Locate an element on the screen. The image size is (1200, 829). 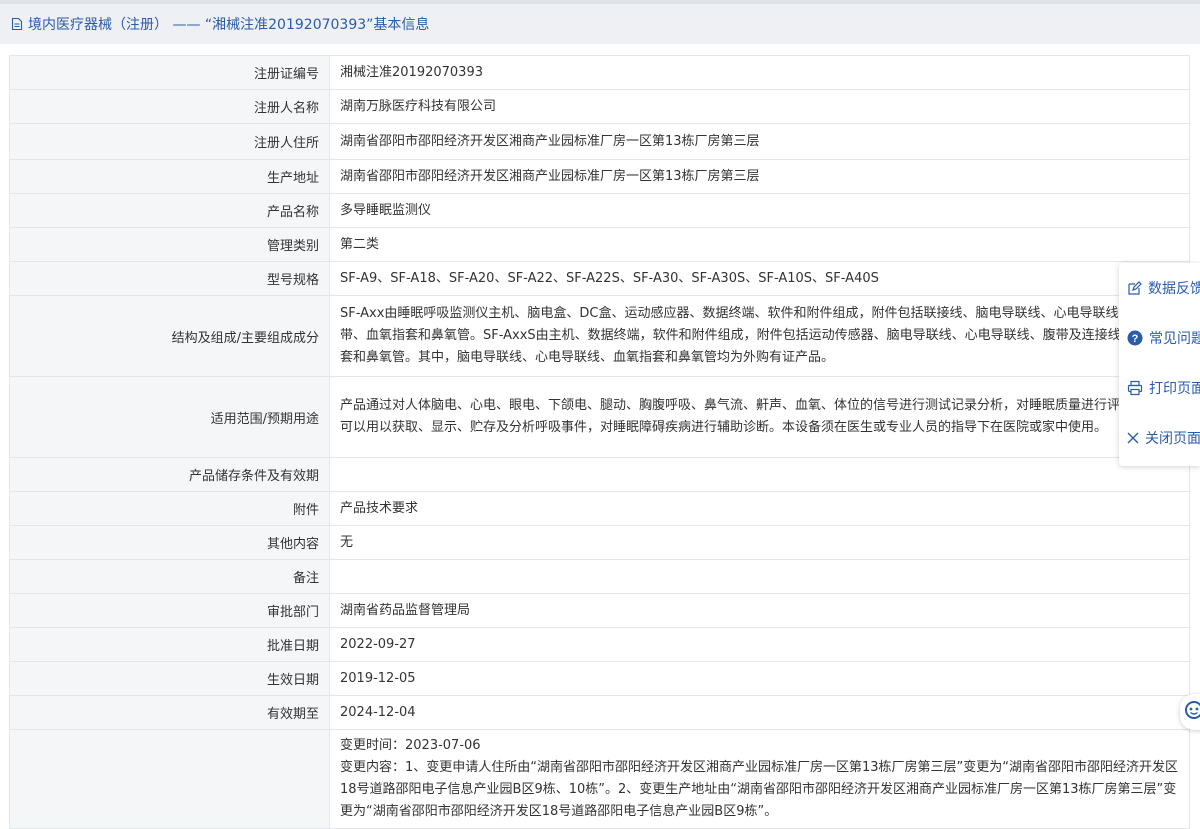
table-row: 注册证编号 湘械注准20192070393 is located at coordinates (599, 72).